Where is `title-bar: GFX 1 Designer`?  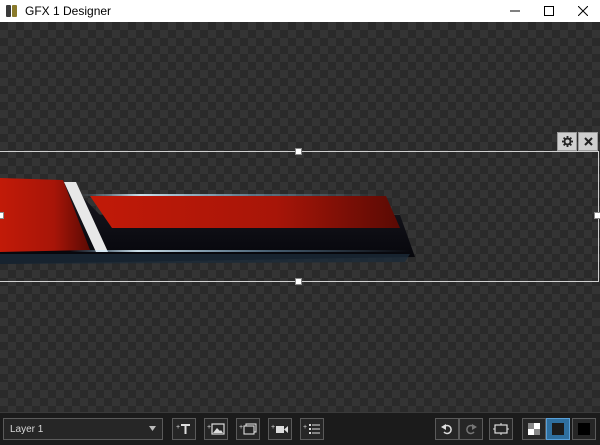
title-bar: GFX 1 Designer is located at coordinates (300, 11).